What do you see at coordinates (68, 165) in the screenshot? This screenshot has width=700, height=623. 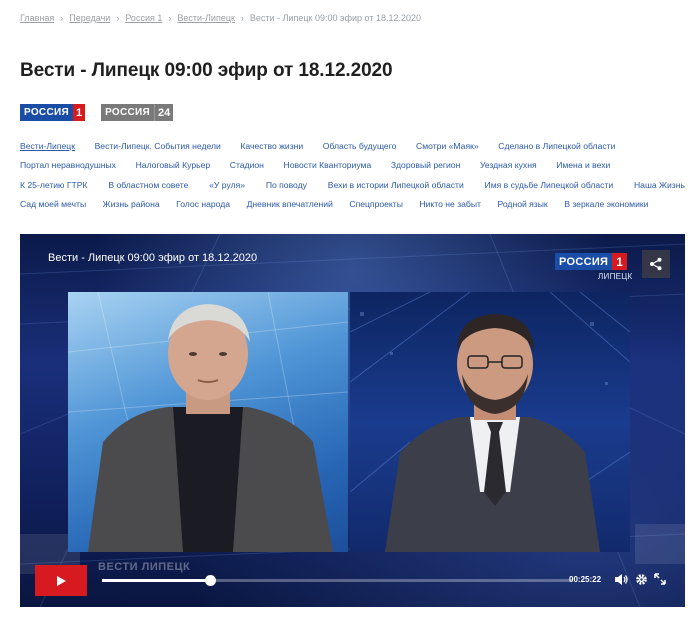 I see `tag-link: Портал неравнодушных` at bounding box center [68, 165].